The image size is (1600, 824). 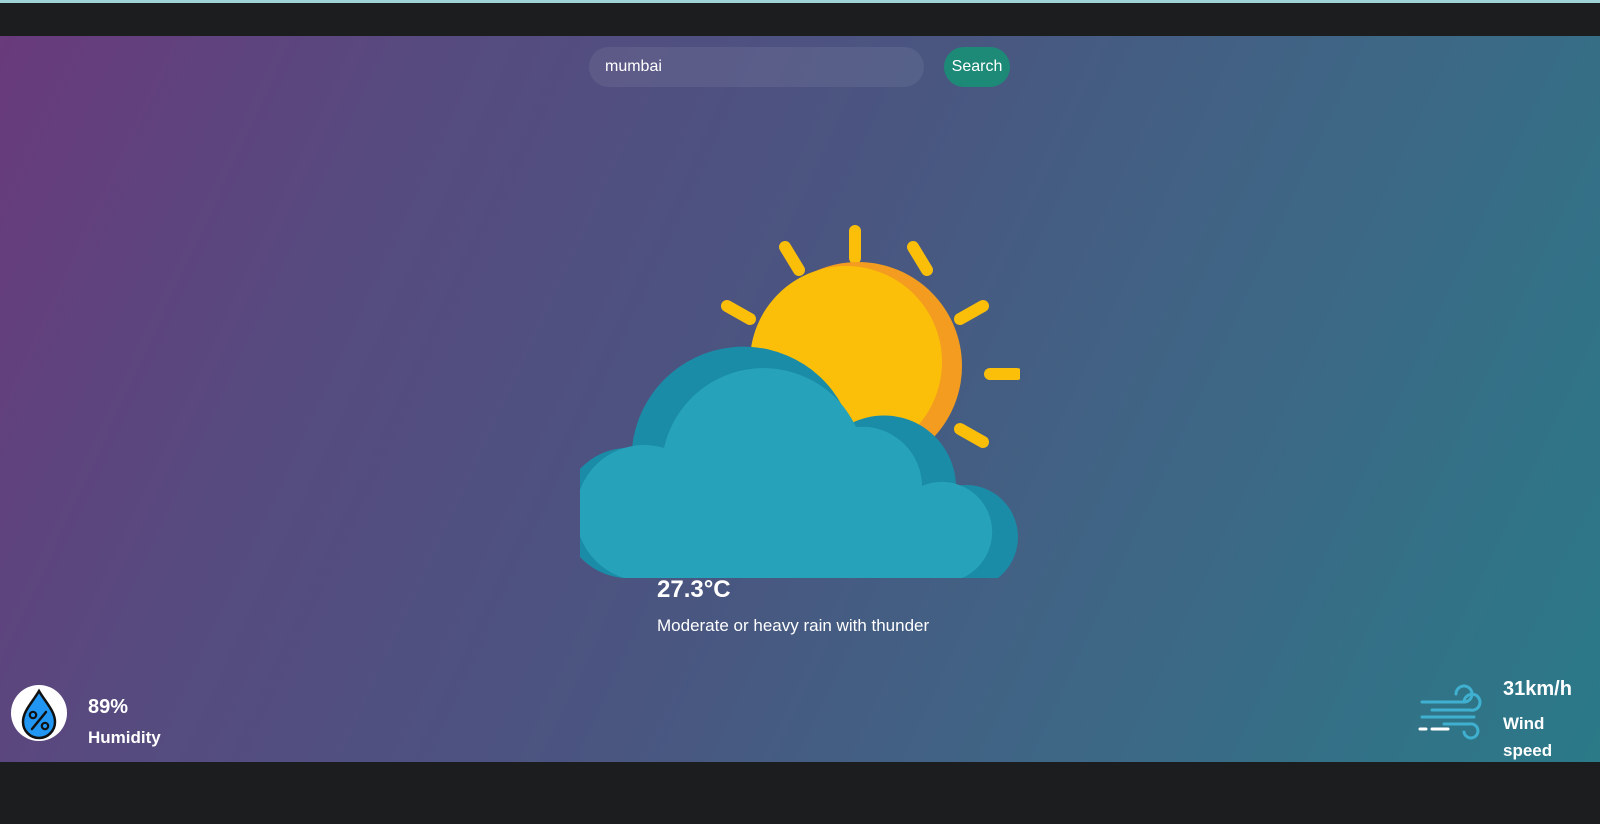 I want to click on wind-icon, so click(x=1450, y=712).